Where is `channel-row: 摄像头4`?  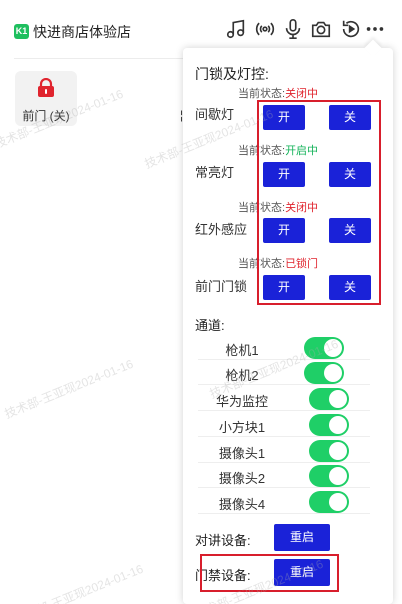
channel-row: 摄像头4 is located at coordinates (284, 501).